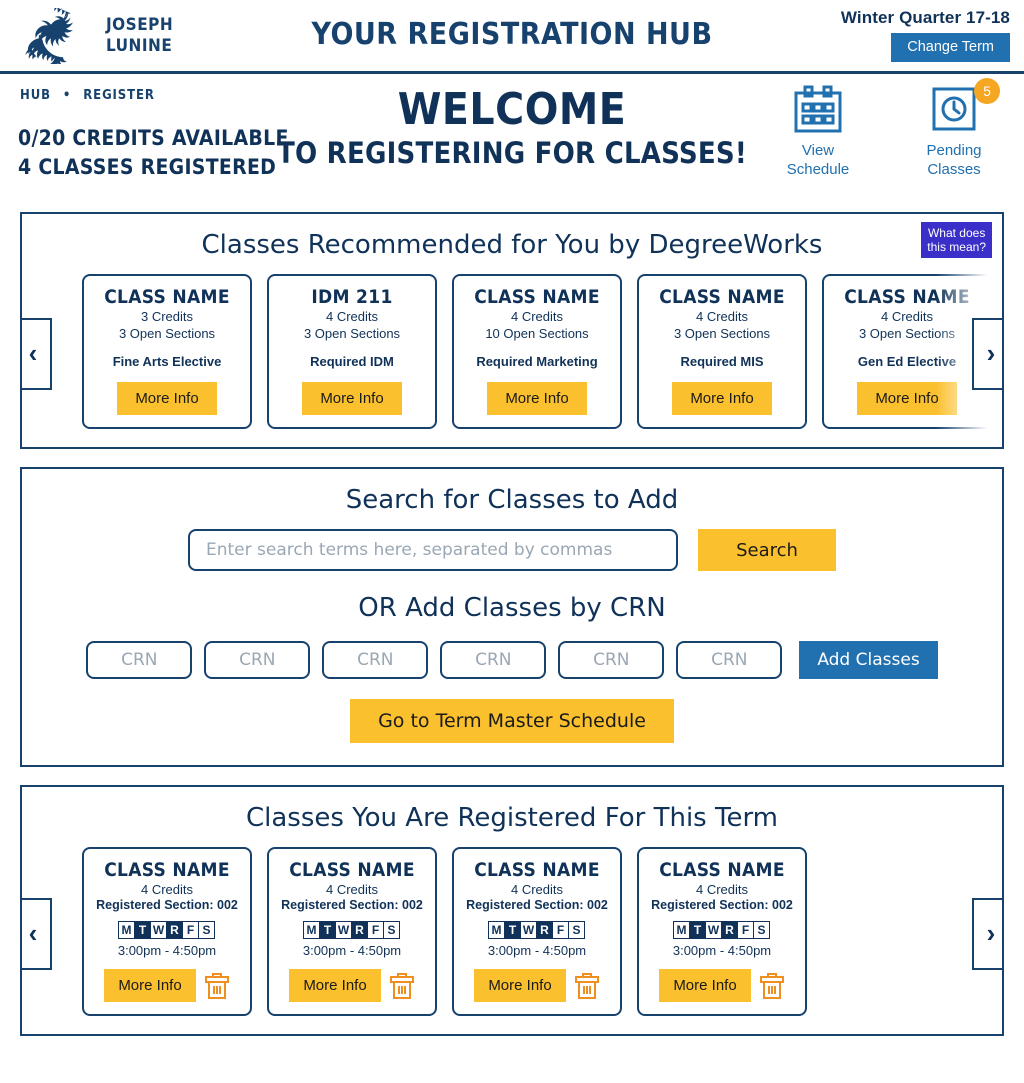 This screenshot has width=1024, height=1083. What do you see at coordinates (512, 608) in the screenshot?
I see `crn-title: OR Add Classes by CRN` at bounding box center [512, 608].